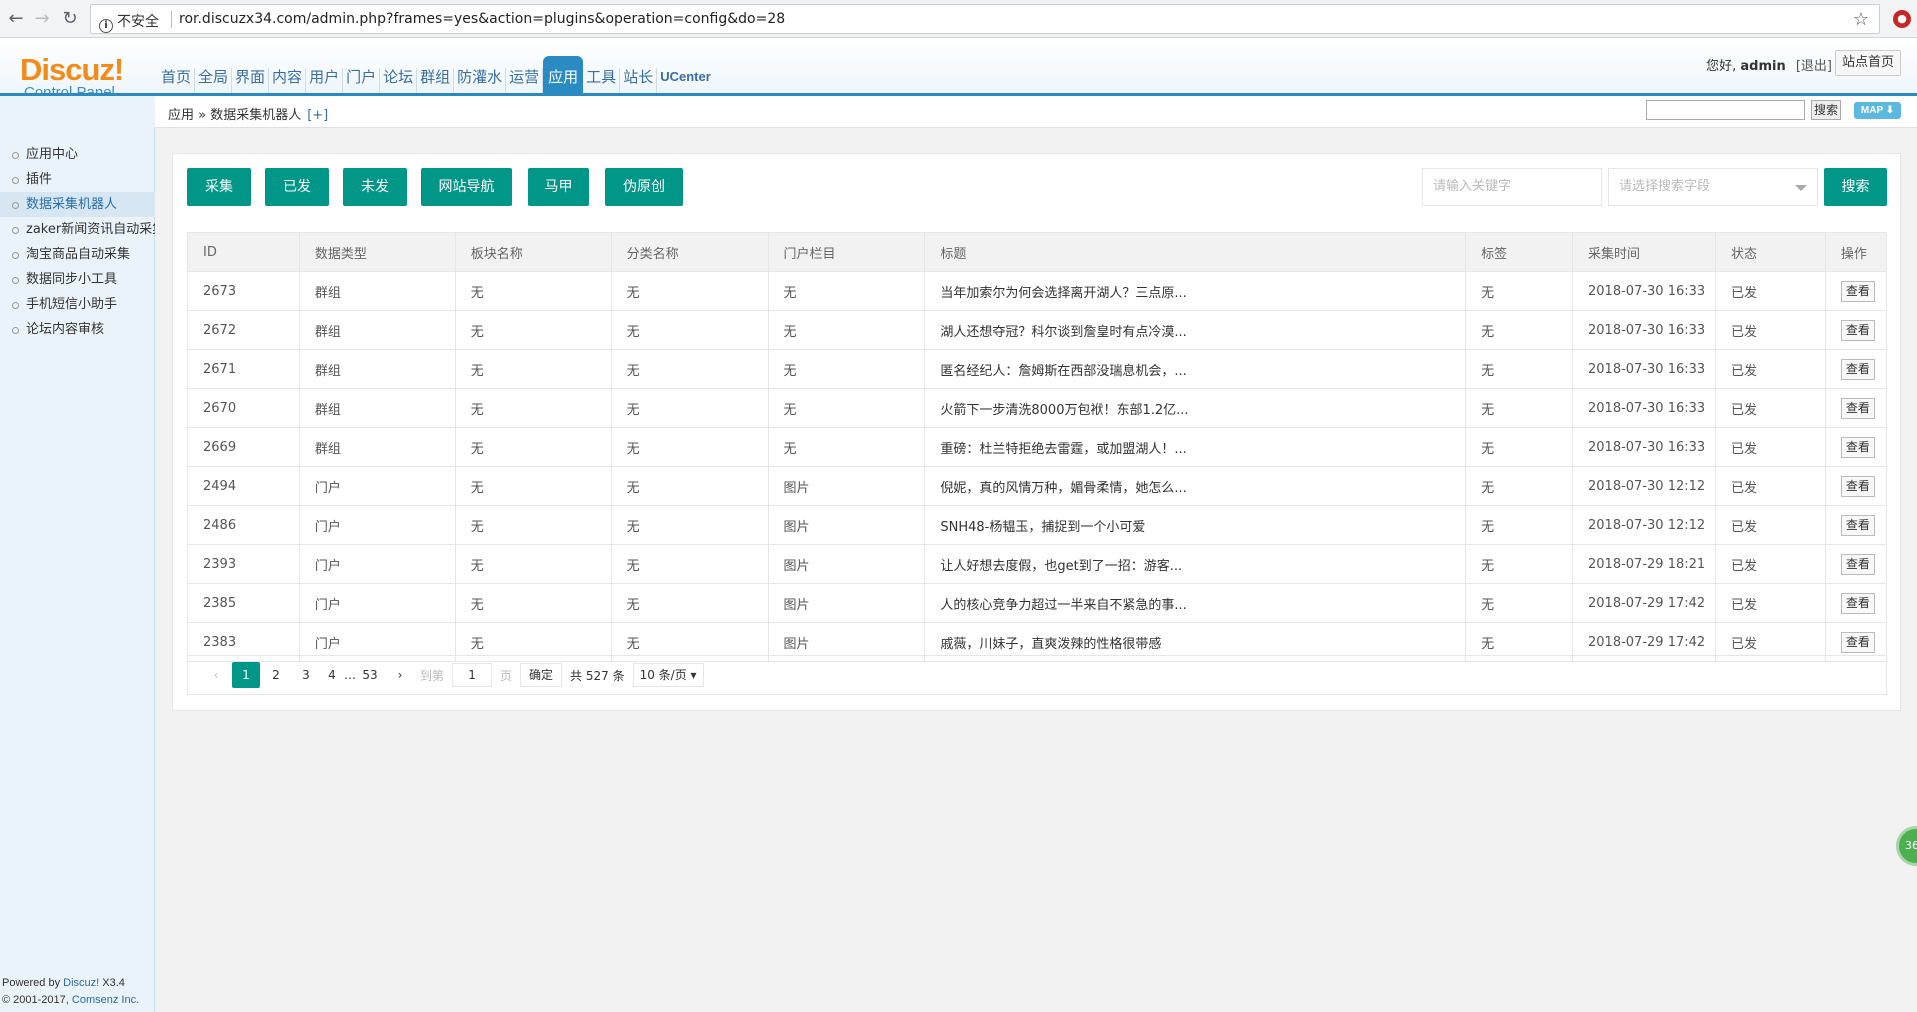 Image resolution: width=1917 pixels, height=1012 pixels. What do you see at coordinates (77, 304) in the screenshot?
I see `sidebar-item-sms: 手机短信小助手` at bounding box center [77, 304].